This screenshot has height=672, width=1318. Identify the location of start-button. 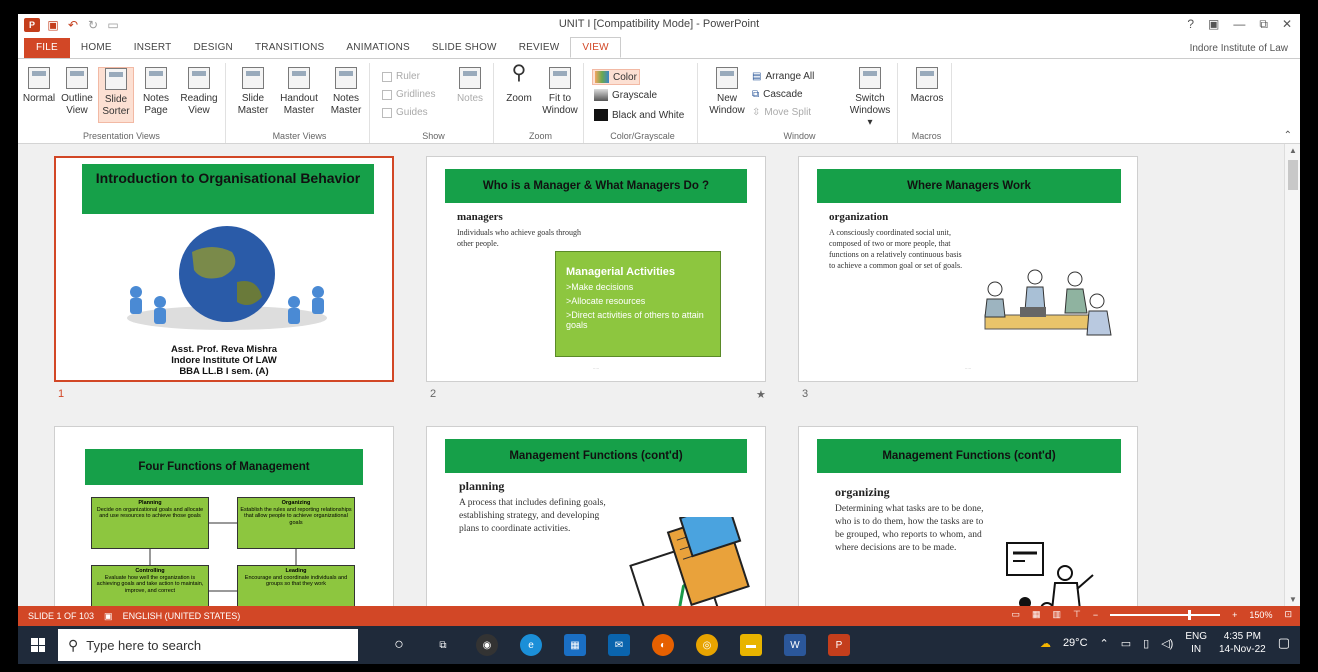
(38, 645).